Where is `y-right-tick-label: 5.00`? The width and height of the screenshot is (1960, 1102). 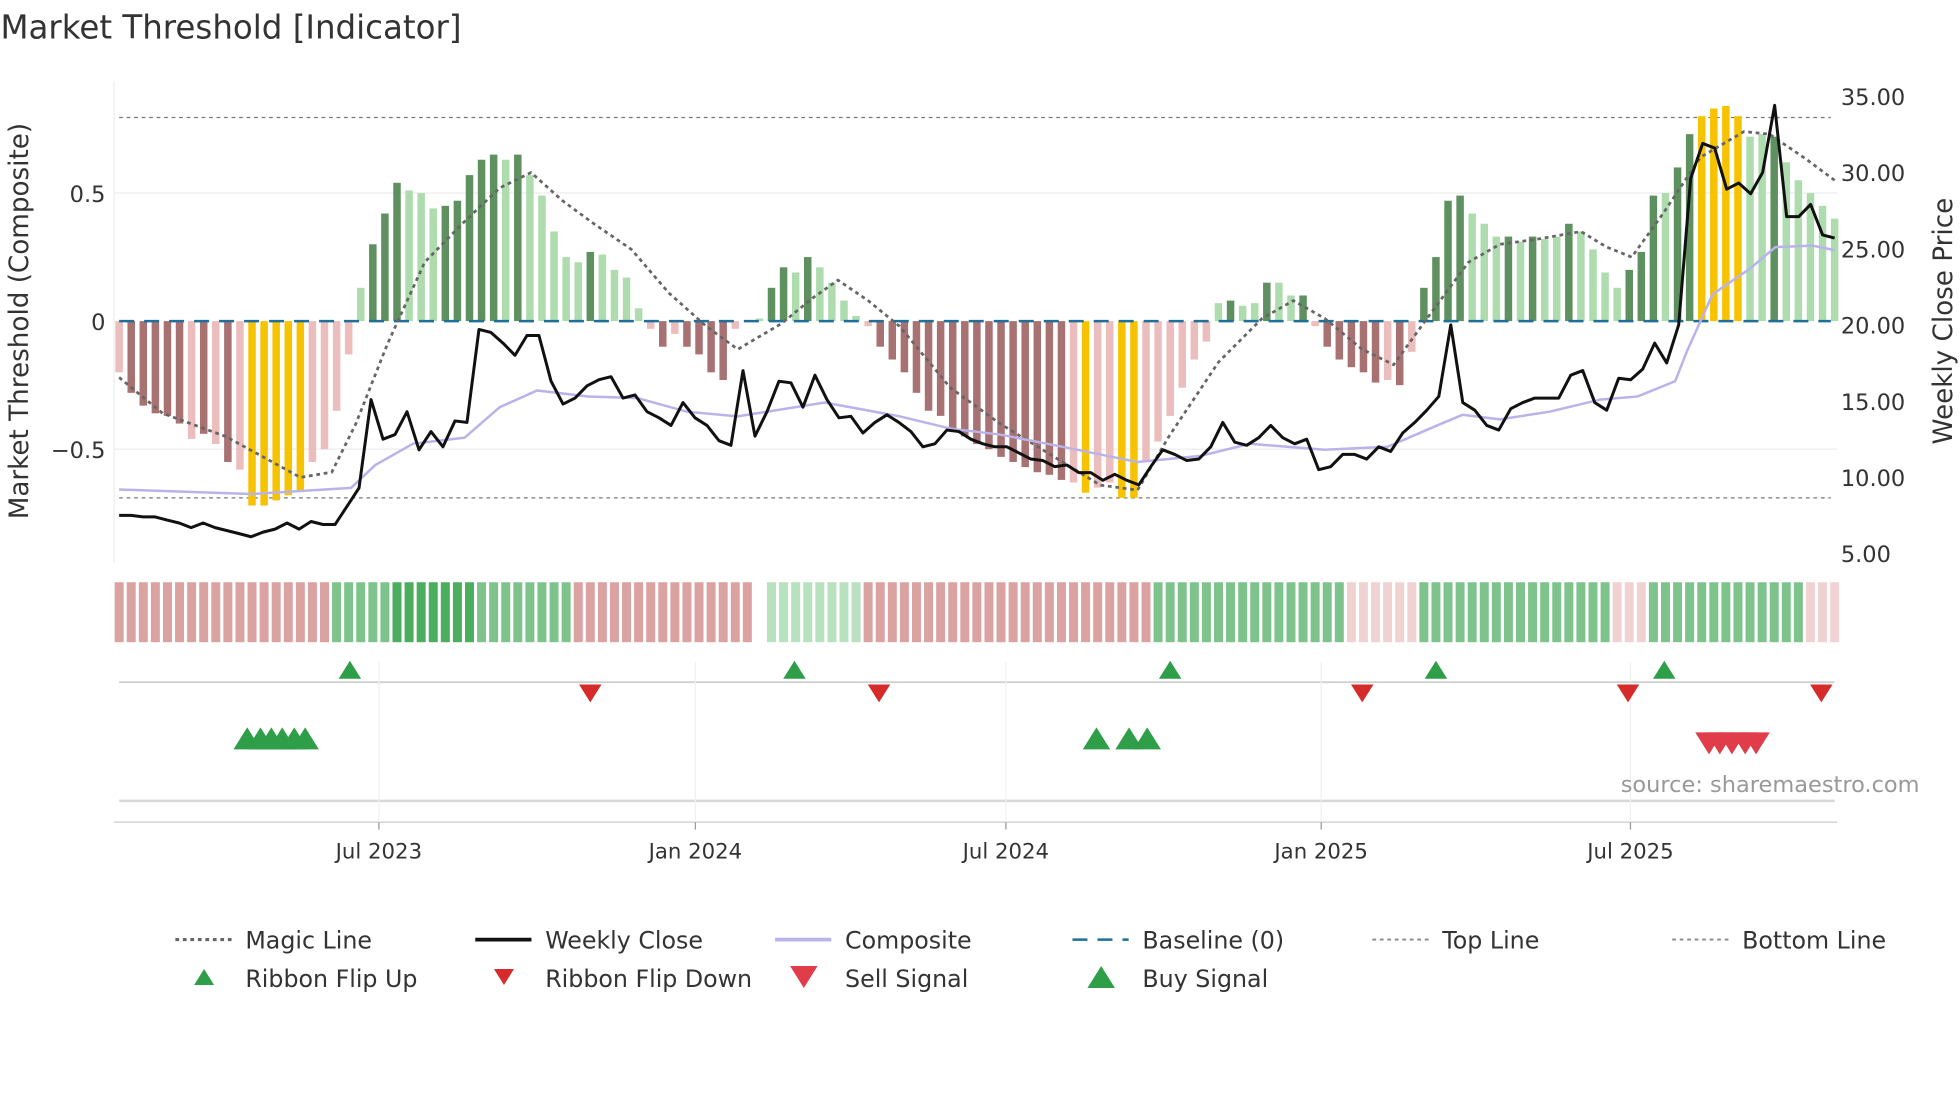
y-right-tick-label: 5.00 is located at coordinates (1866, 555).